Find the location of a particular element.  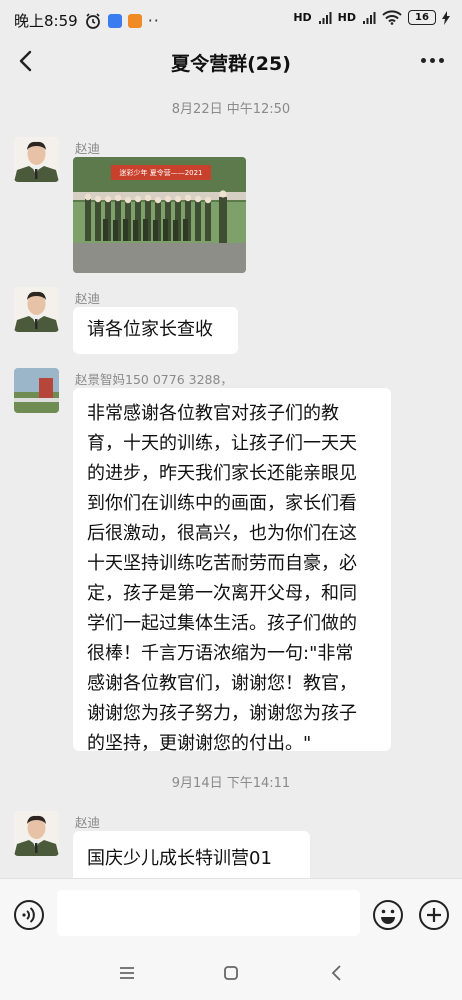

message-line: 定，孩子是第一次离开父母，和同 is located at coordinates (222, 593).